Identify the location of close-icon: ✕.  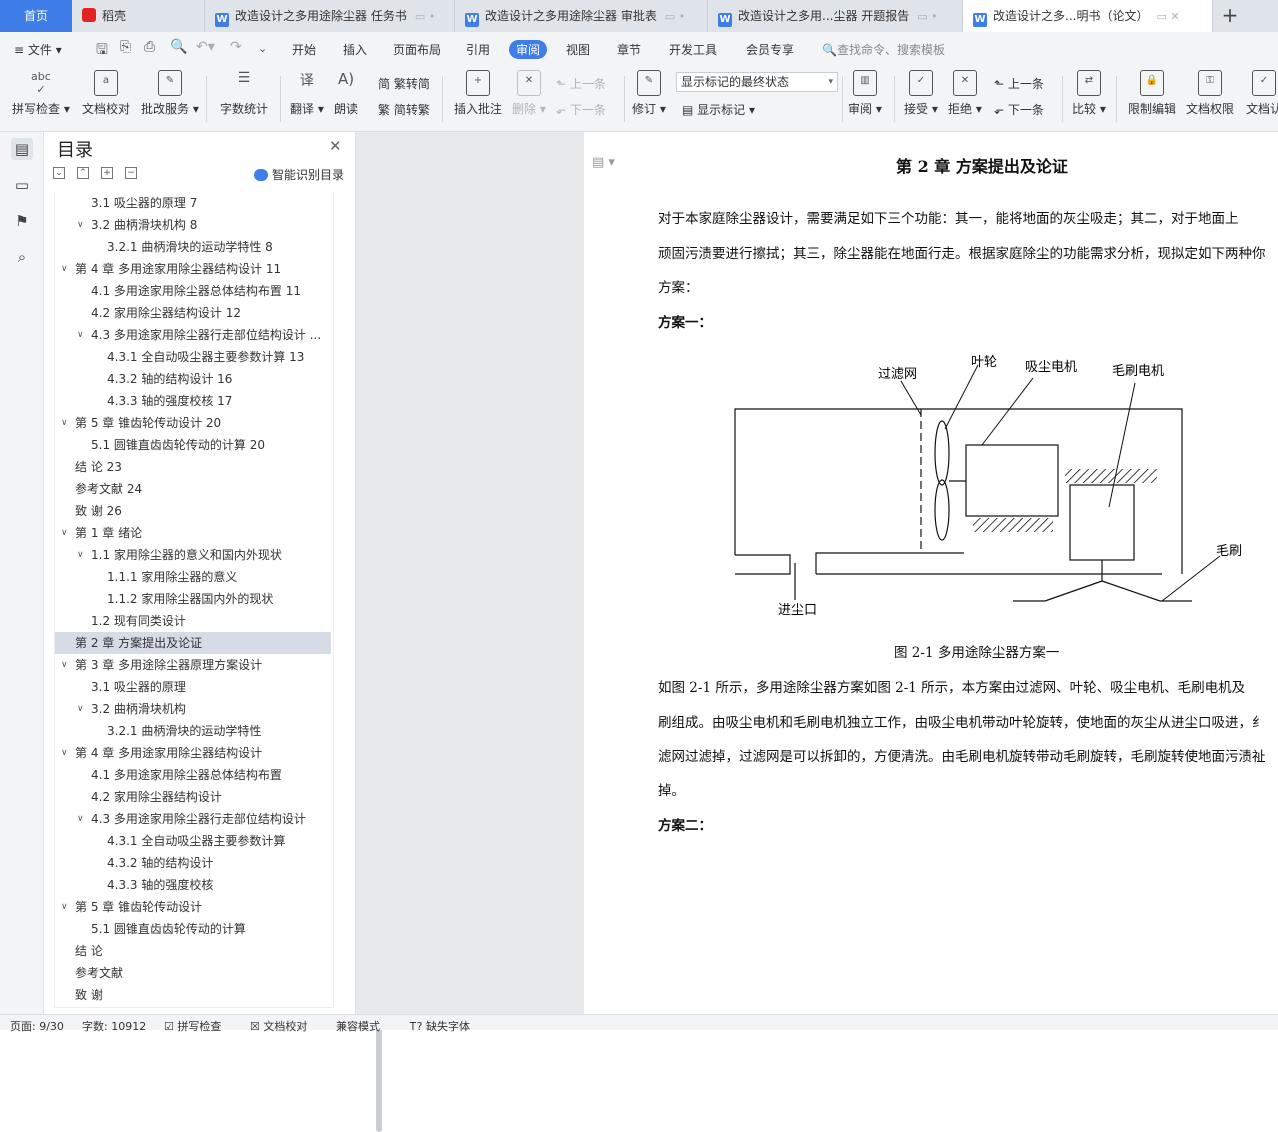
(335, 146).